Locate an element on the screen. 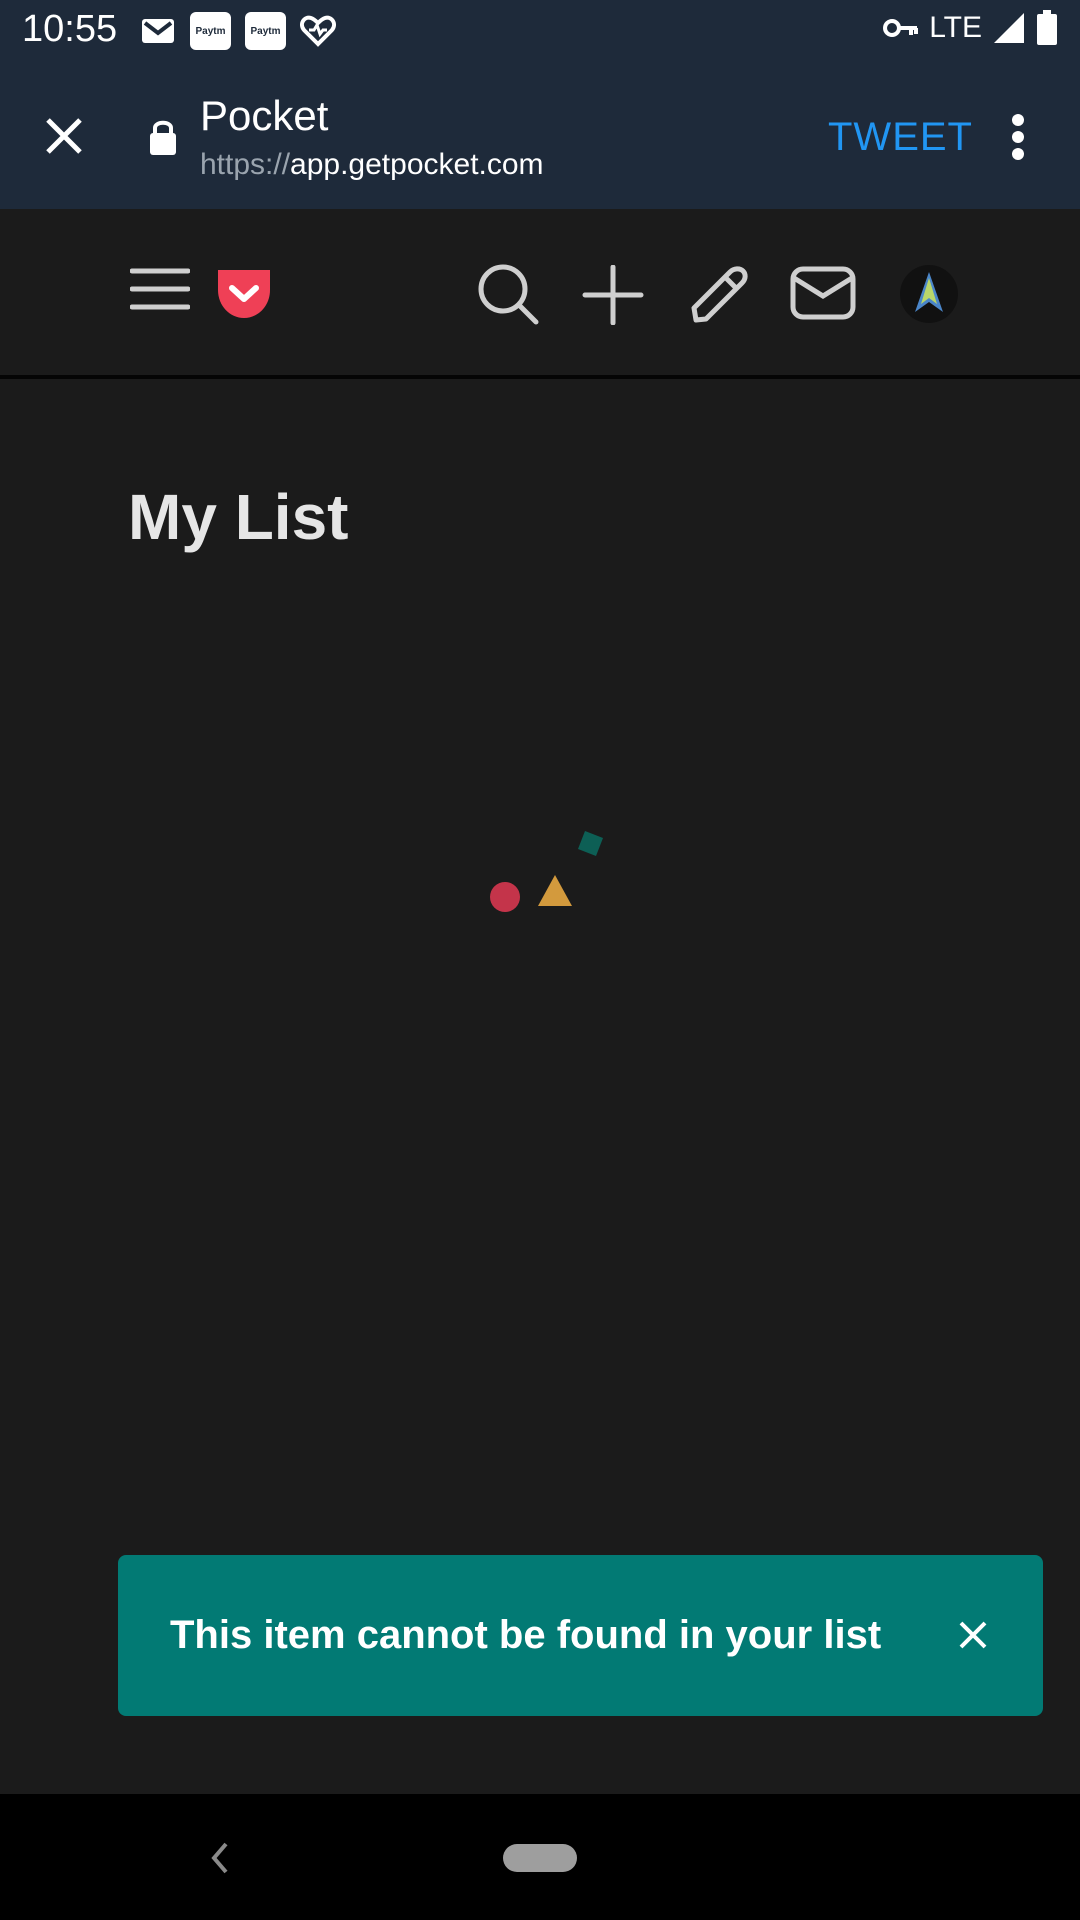 The width and height of the screenshot is (1080, 1920). tab-url: https://app.getpocket.com is located at coordinates (372, 165).